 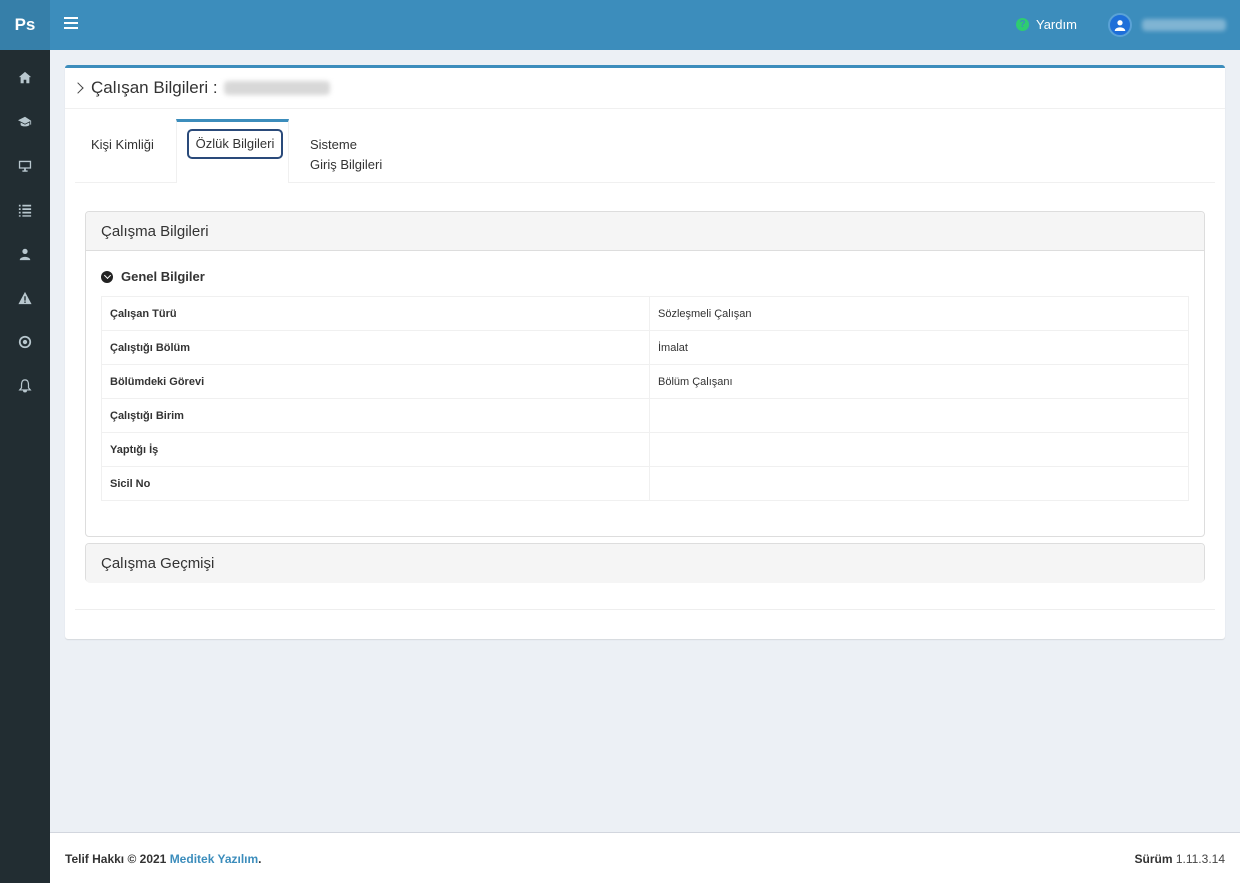 What do you see at coordinates (107, 276) in the screenshot?
I see `chevron-circle-down-icon` at bounding box center [107, 276].